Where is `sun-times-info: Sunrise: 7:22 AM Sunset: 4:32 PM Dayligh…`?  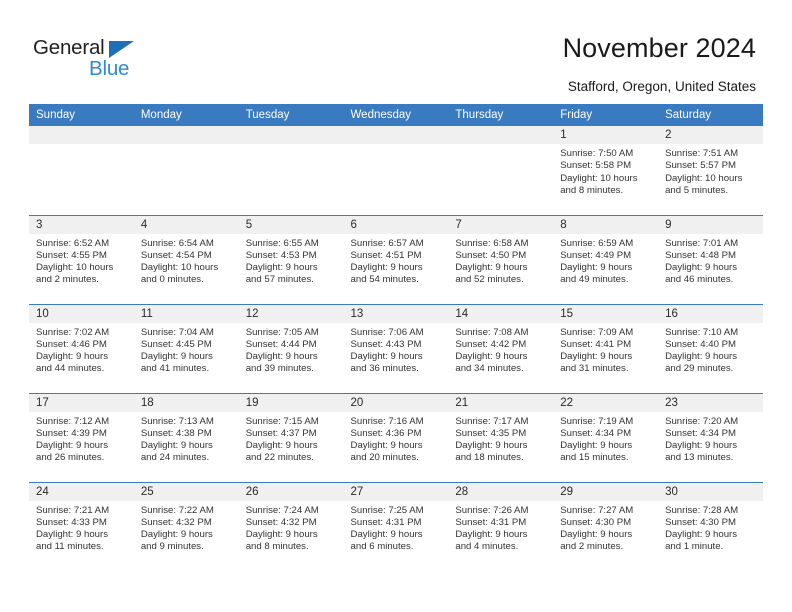 sun-times-info: Sunrise: 7:22 AM Sunset: 4:32 PM Dayligh… is located at coordinates (177, 528).